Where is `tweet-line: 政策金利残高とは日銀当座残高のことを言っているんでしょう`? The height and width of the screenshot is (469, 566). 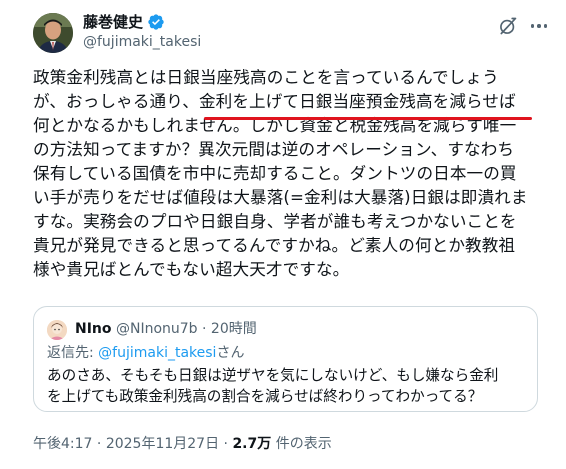
tweet-line: 政策金利残高とは日銀当座残高のことを言っているんでしょう is located at coordinates (266, 77).